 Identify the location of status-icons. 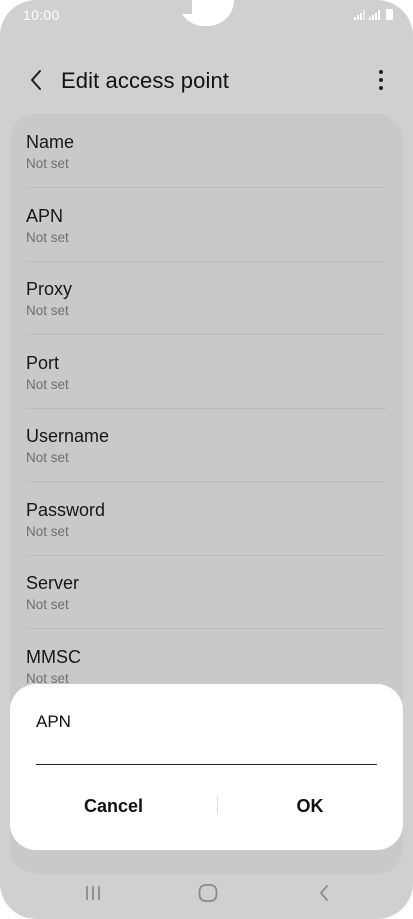
(373, 14).